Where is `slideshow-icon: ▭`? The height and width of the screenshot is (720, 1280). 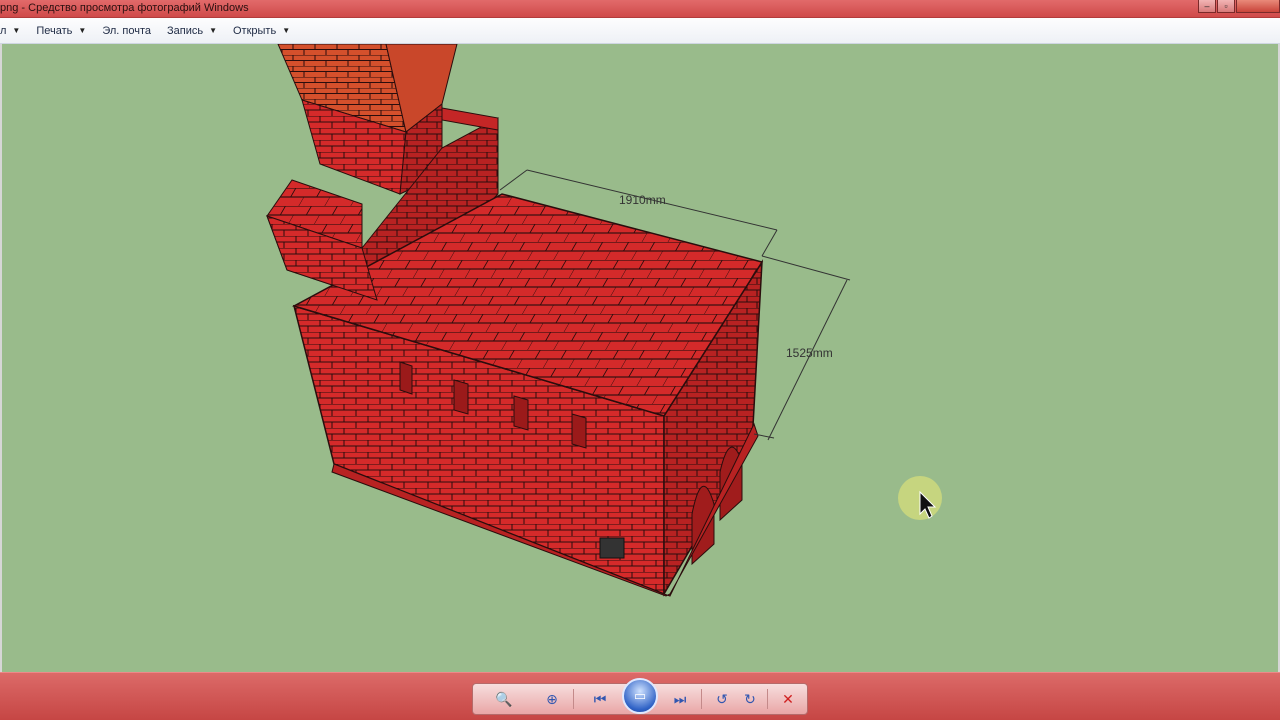
slideshow-icon: ▭ is located at coordinates (640, 696).